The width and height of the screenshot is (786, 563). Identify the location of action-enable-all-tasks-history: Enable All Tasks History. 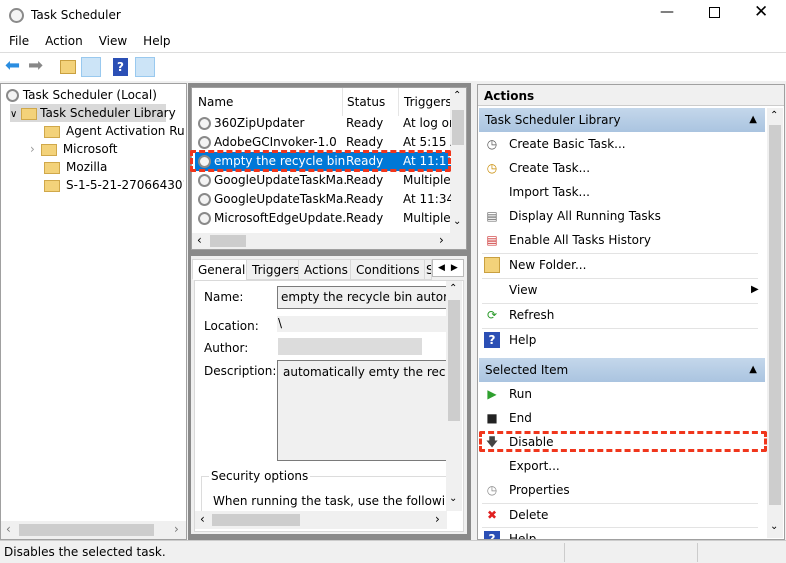
(580, 240).